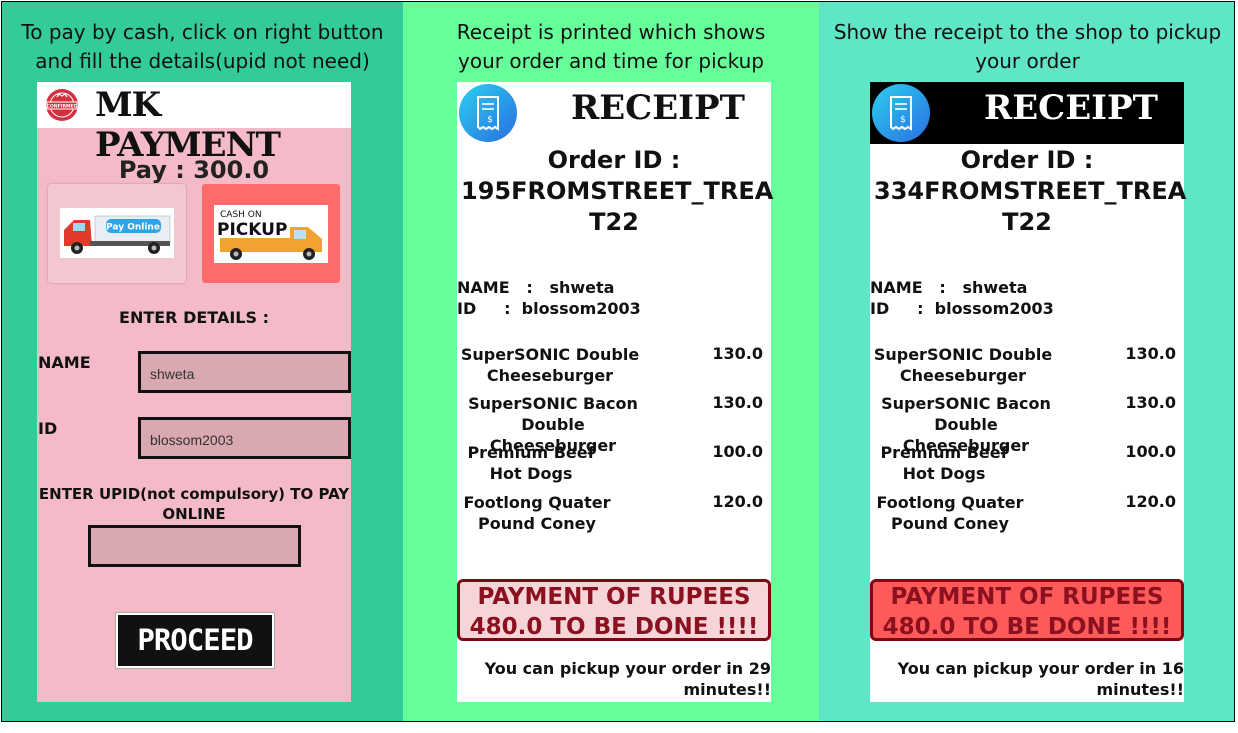 This screenshot has height=733, width=1238. I want to click on confirmed-badge-icon: CONFIRMED, so click(62, 105).